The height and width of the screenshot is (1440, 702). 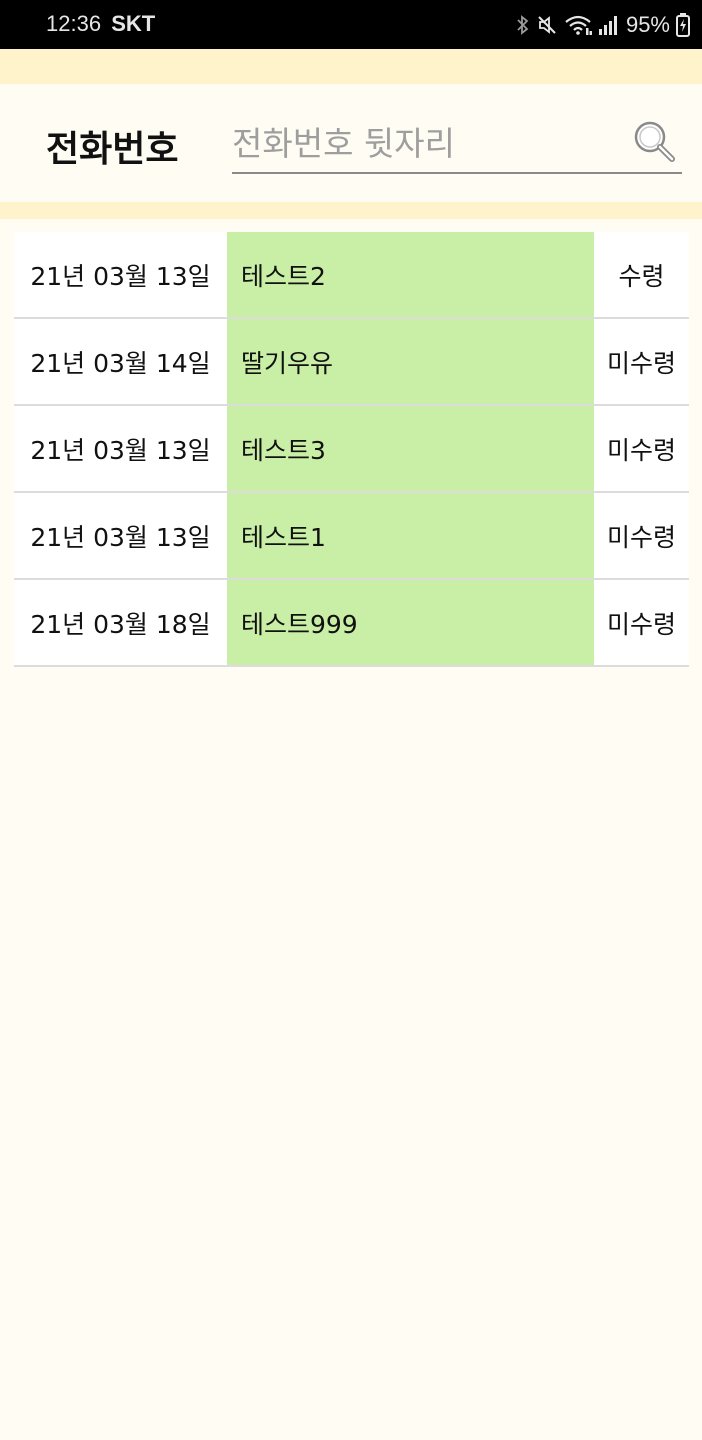 What do you see at coordinates (410, 535) in the screenshot?
I see `item-name: 테스트1` at bounding box center [410, 535].